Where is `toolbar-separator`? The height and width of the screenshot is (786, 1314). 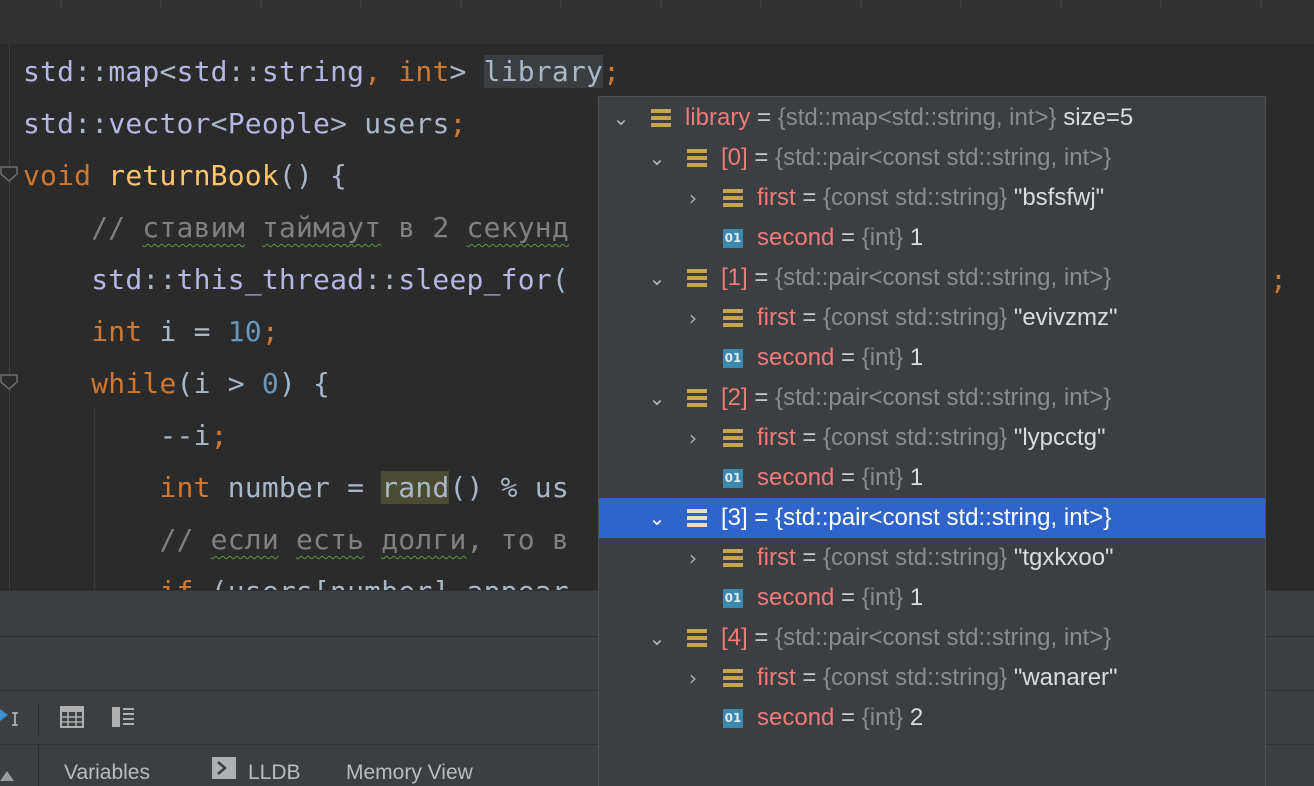 toolbar-separator is located at coordinates (38, 719).